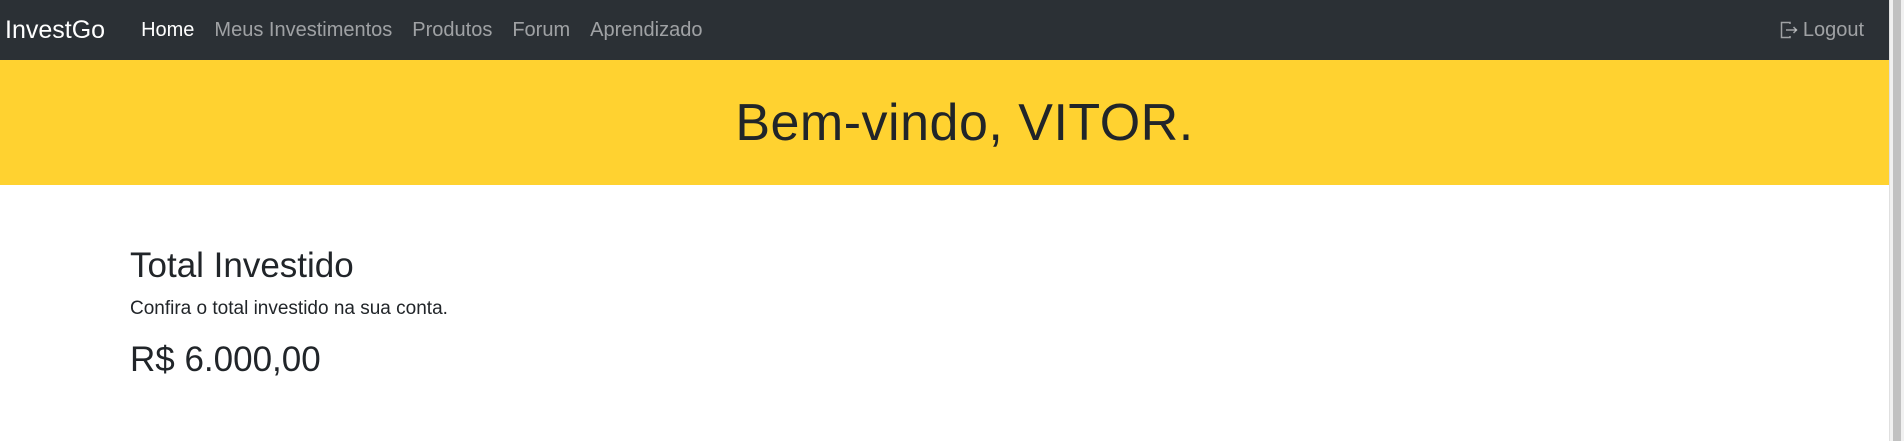 This screenshot has width=1904, height=441. Describe the element at coordinates (289, 308) in the screenshot. I see `summary-description: Confira o total investido na sua conta.` at that location.